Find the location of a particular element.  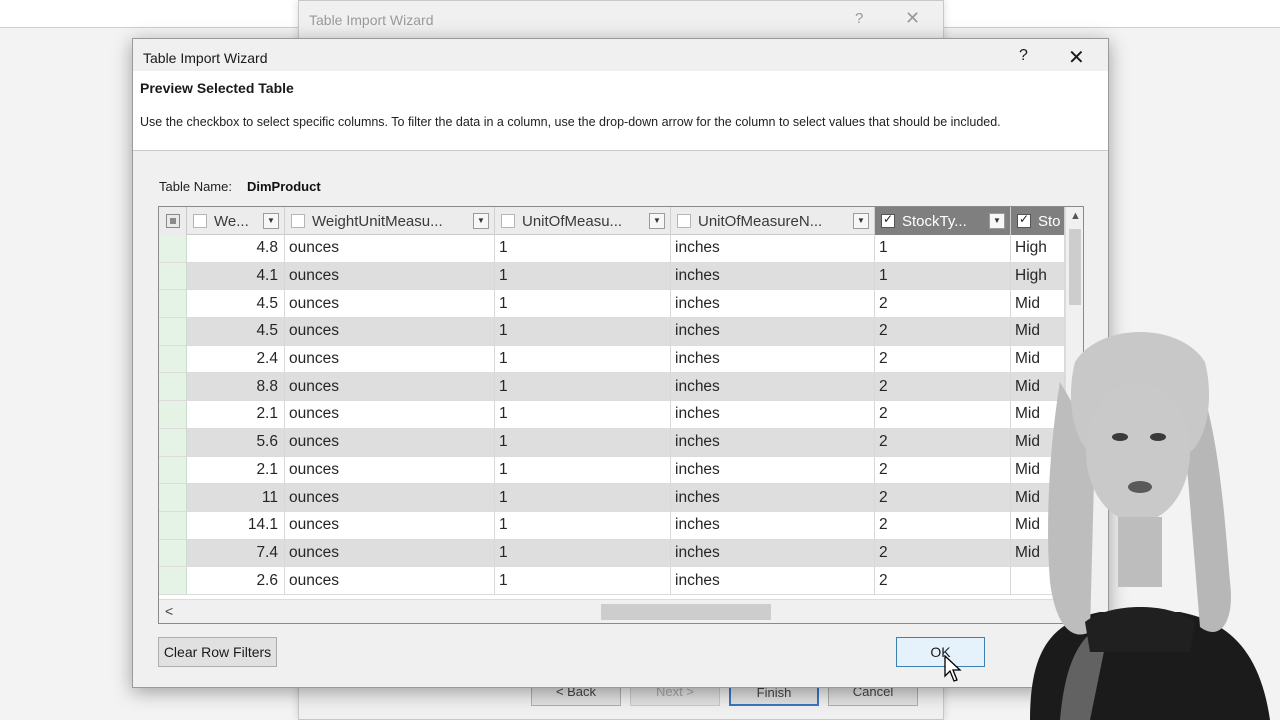

column-header: StockTy... ▼ is located at coordinates (943, 221).